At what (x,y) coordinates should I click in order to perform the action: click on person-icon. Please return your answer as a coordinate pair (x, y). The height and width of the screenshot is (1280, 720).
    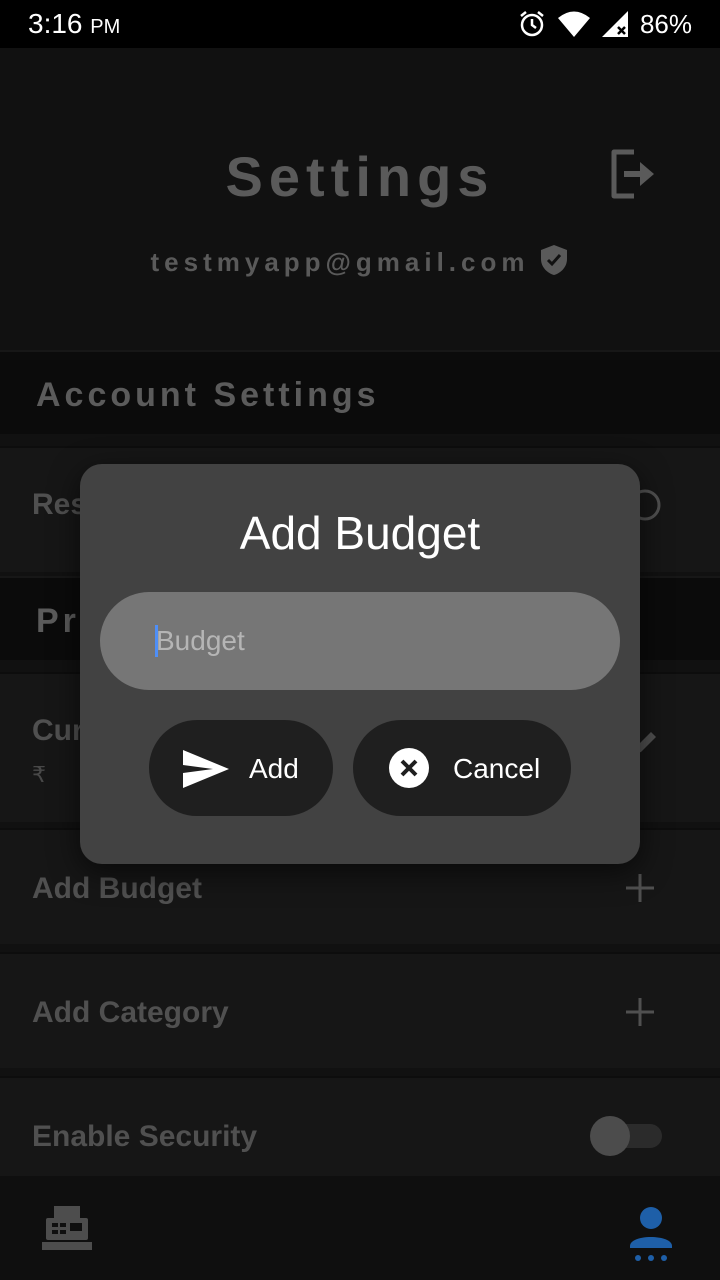
    Looking at the image, I should click on (651, 1236).